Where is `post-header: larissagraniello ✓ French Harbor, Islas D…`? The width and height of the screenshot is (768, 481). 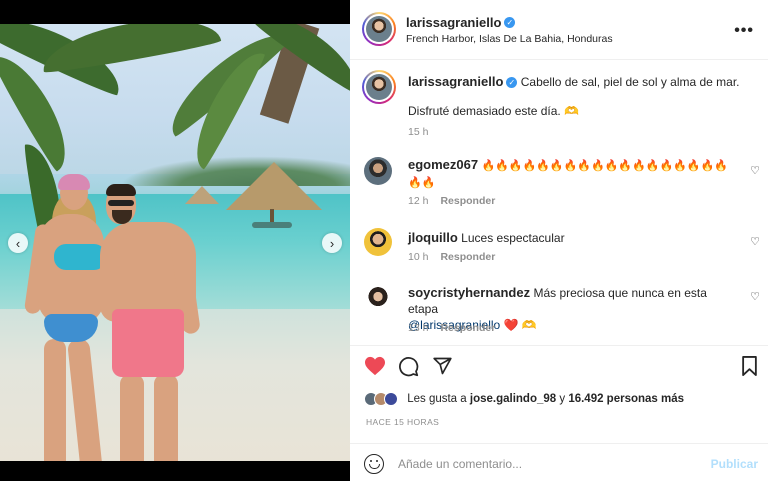
post-header: larissagraniello ✓ French Harbor, Islas D… is located at coordinates (559, 30).